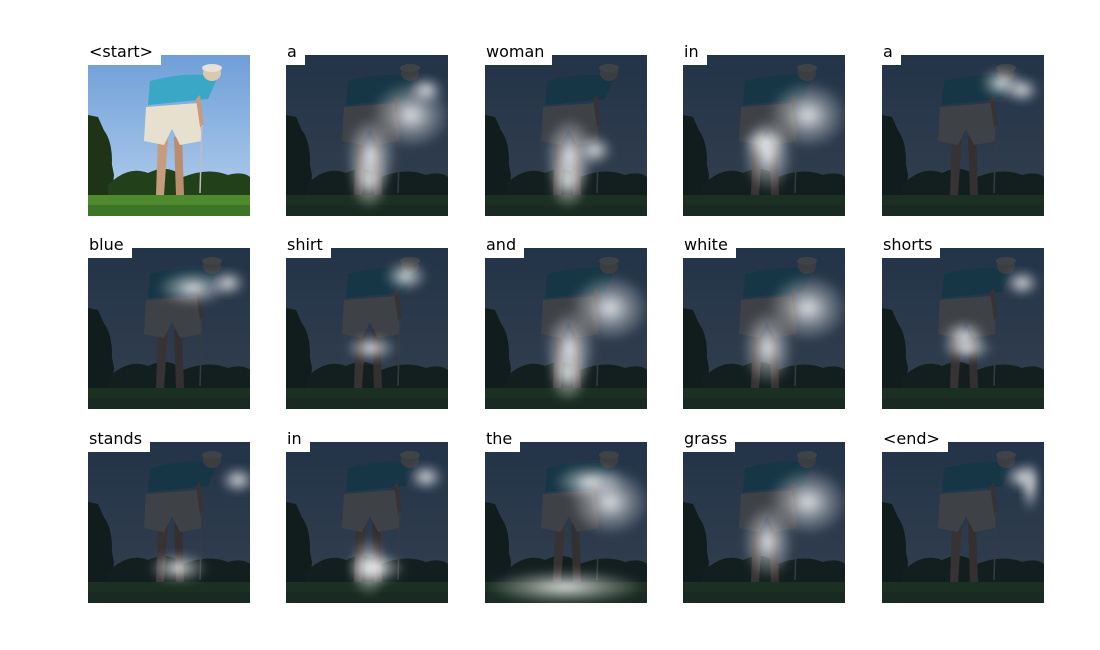 The height and width of the screenshot is (650, 1100). I want to click on attention-panel: blue, so click(169, 321).